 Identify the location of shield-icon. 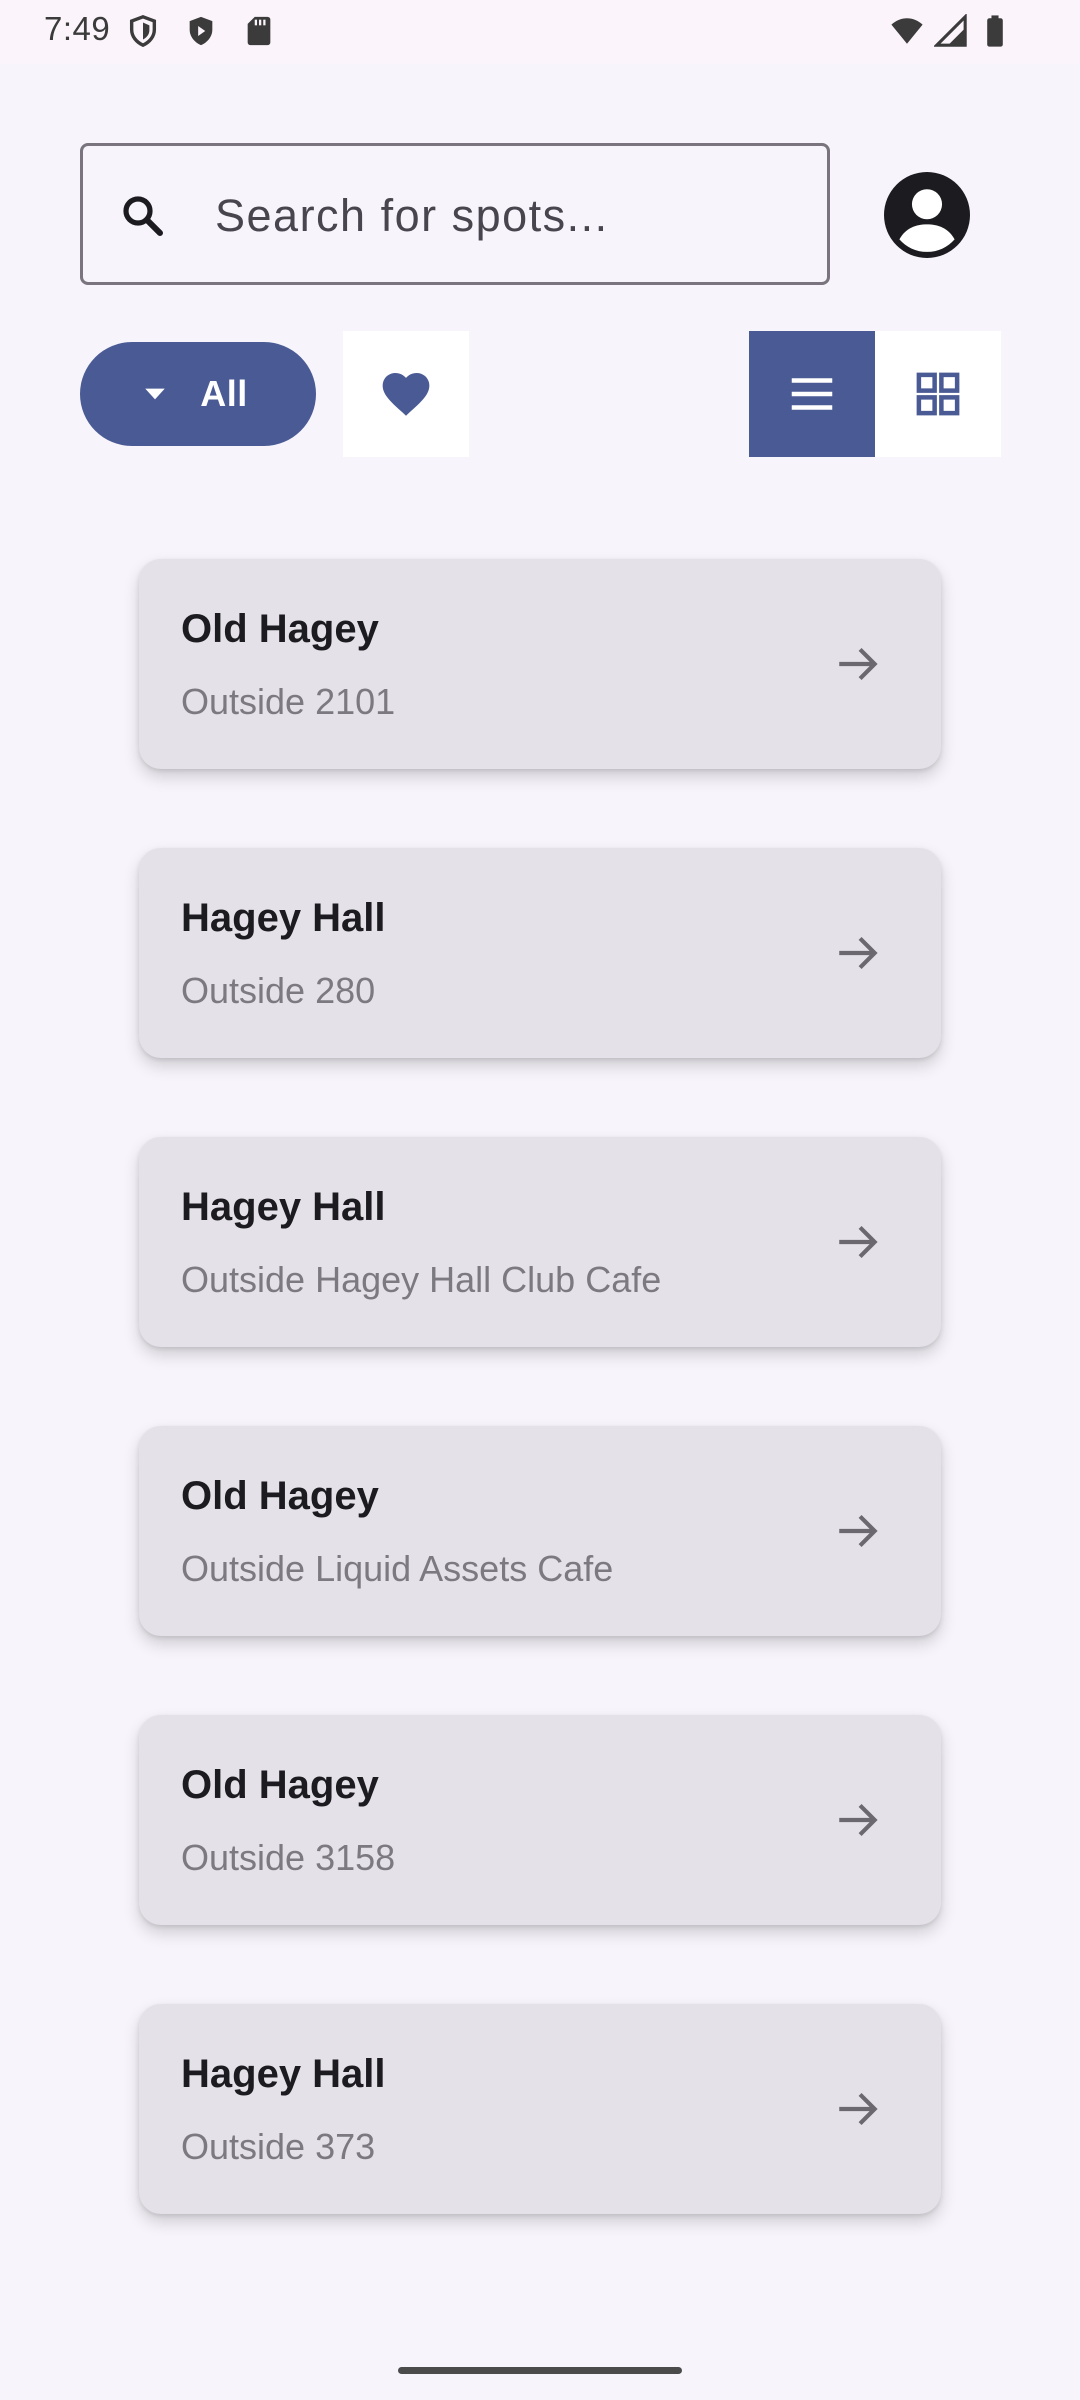
(143, 31).